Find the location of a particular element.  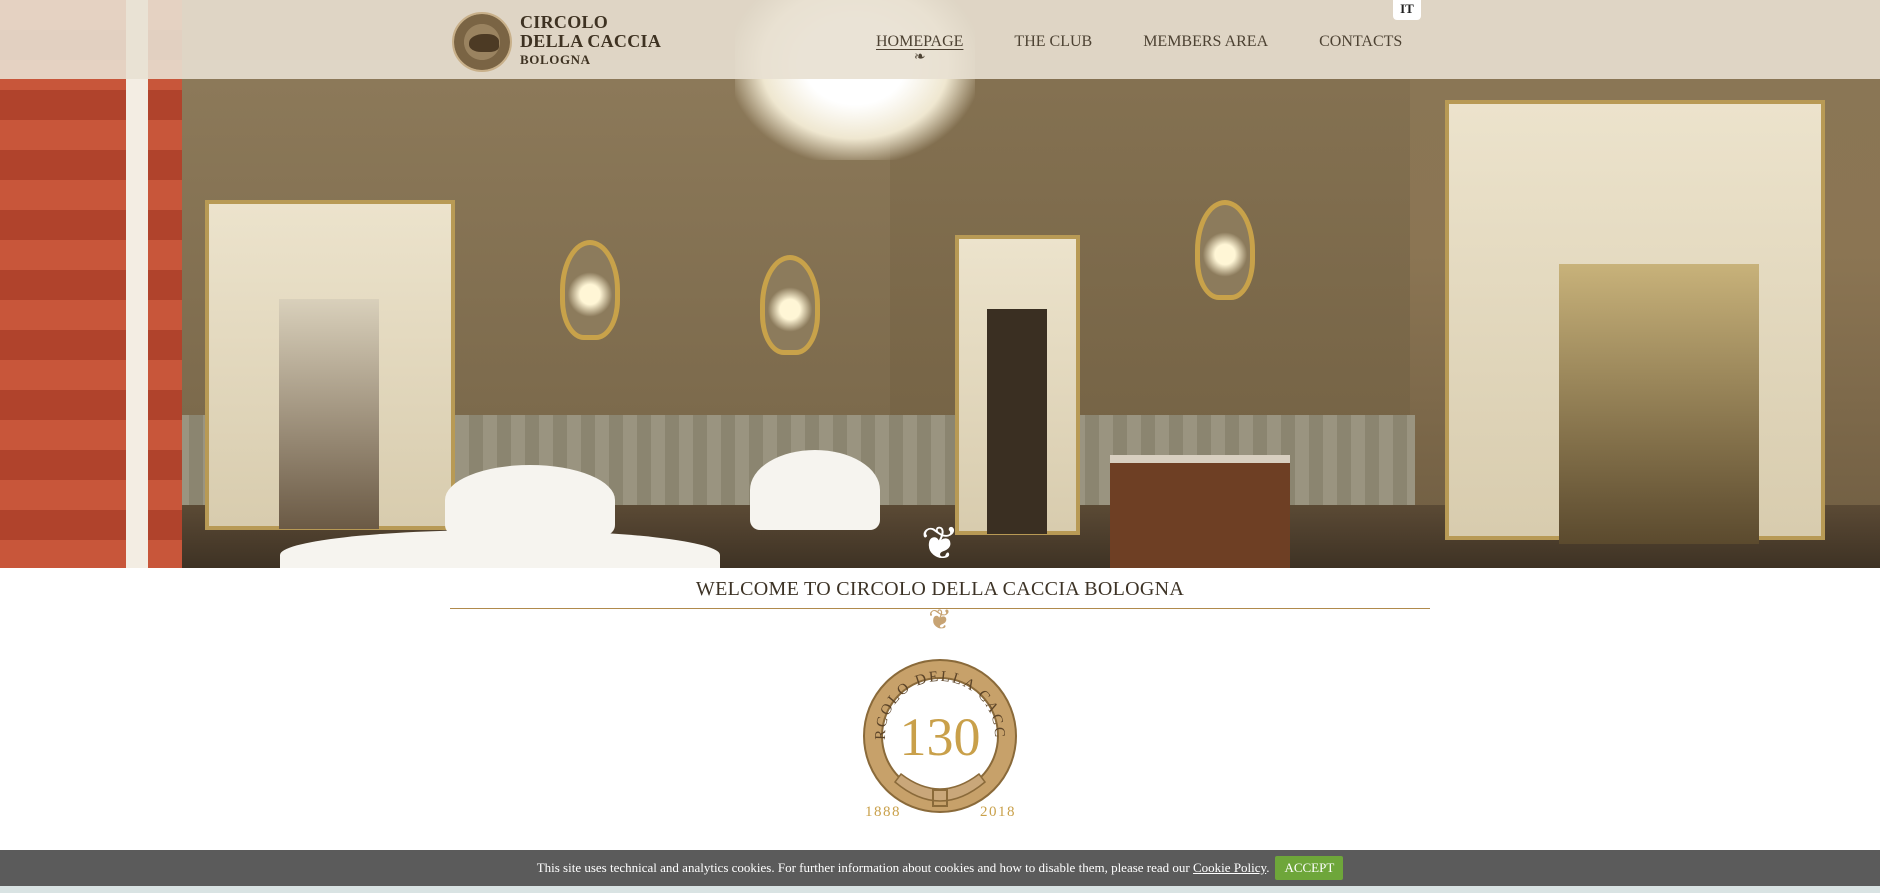

badge-number: 130 is located at coordinates (940, 737).